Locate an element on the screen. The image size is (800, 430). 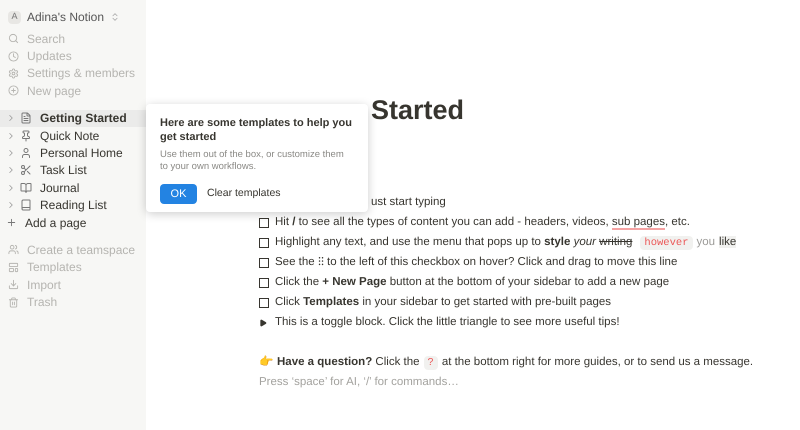
people-icon is located at coordinates (13, 250).